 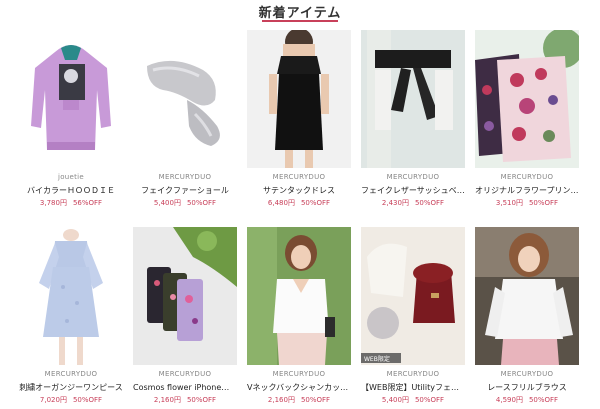 What do you see at coordinates (53, 400) in the screenshot?
I see `product-price: 7,020円` at bounding box center [53, 400].